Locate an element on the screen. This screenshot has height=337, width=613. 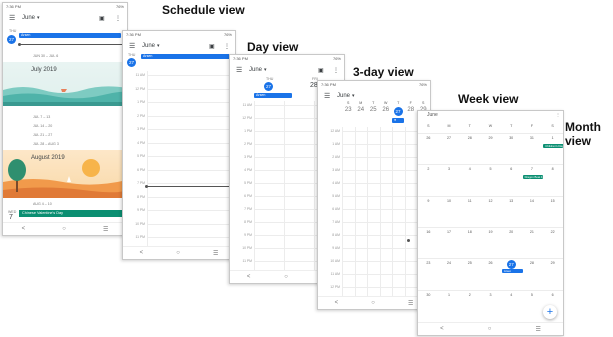
month-day-cell: 8 is located at coordinates (552, 169).